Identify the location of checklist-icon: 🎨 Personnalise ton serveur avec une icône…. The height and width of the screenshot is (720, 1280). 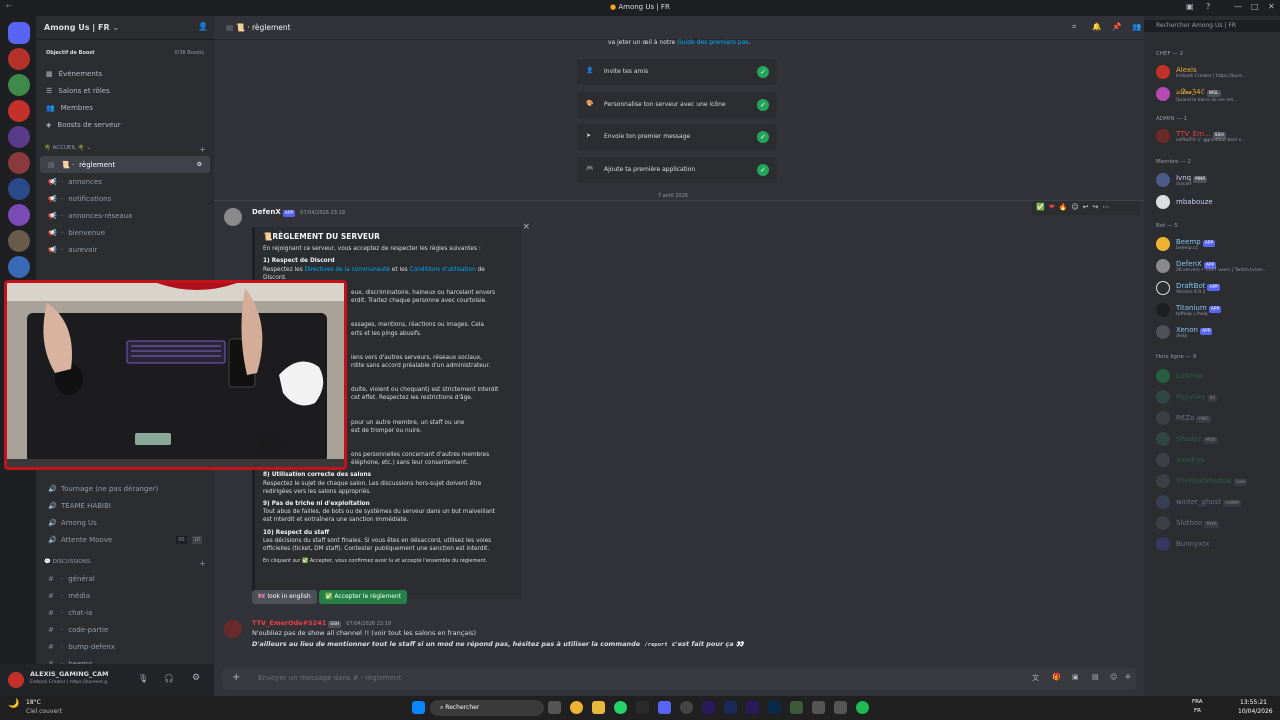
(677, 105).